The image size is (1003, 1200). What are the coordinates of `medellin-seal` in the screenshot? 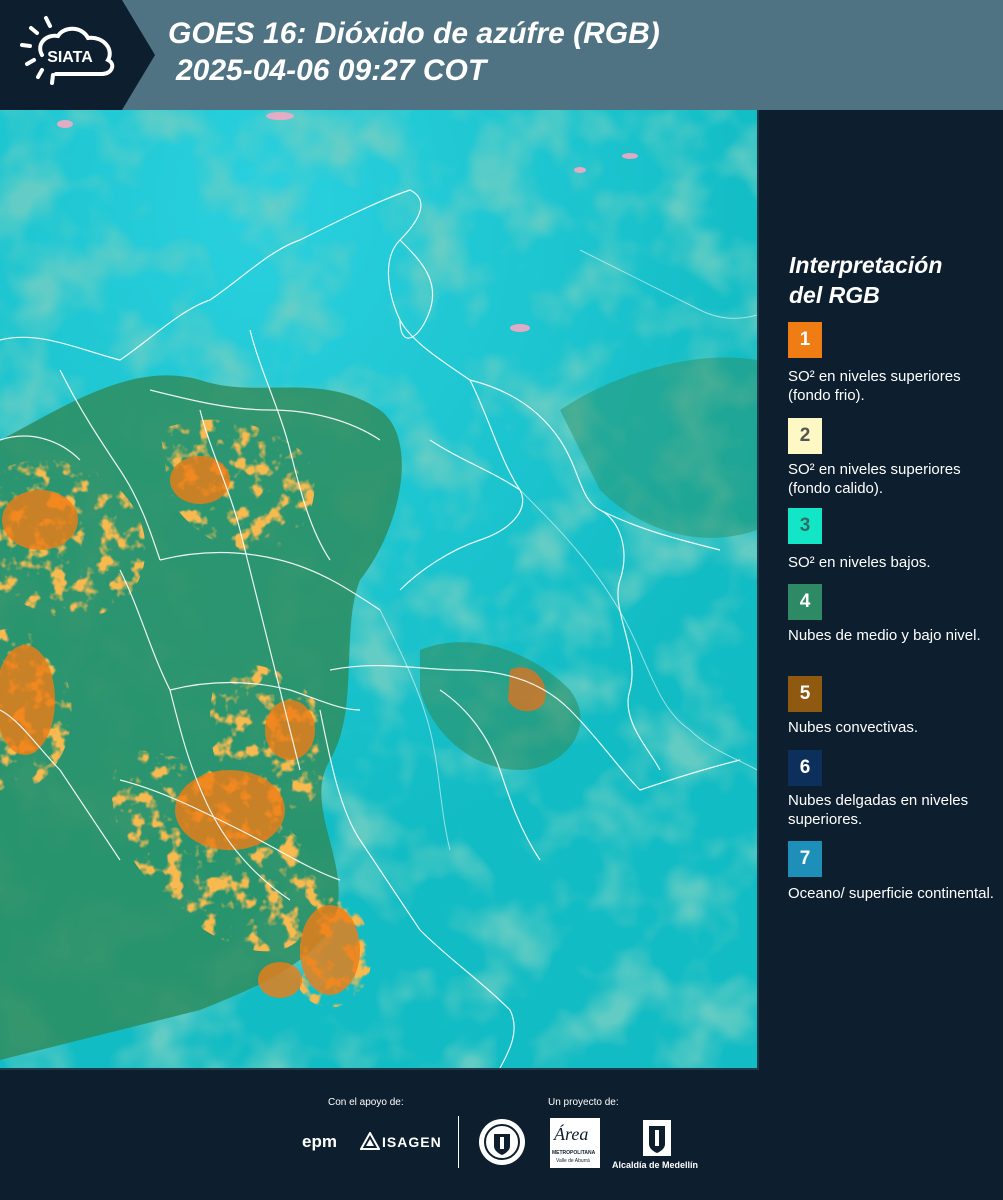 It's located at (502, 1144).